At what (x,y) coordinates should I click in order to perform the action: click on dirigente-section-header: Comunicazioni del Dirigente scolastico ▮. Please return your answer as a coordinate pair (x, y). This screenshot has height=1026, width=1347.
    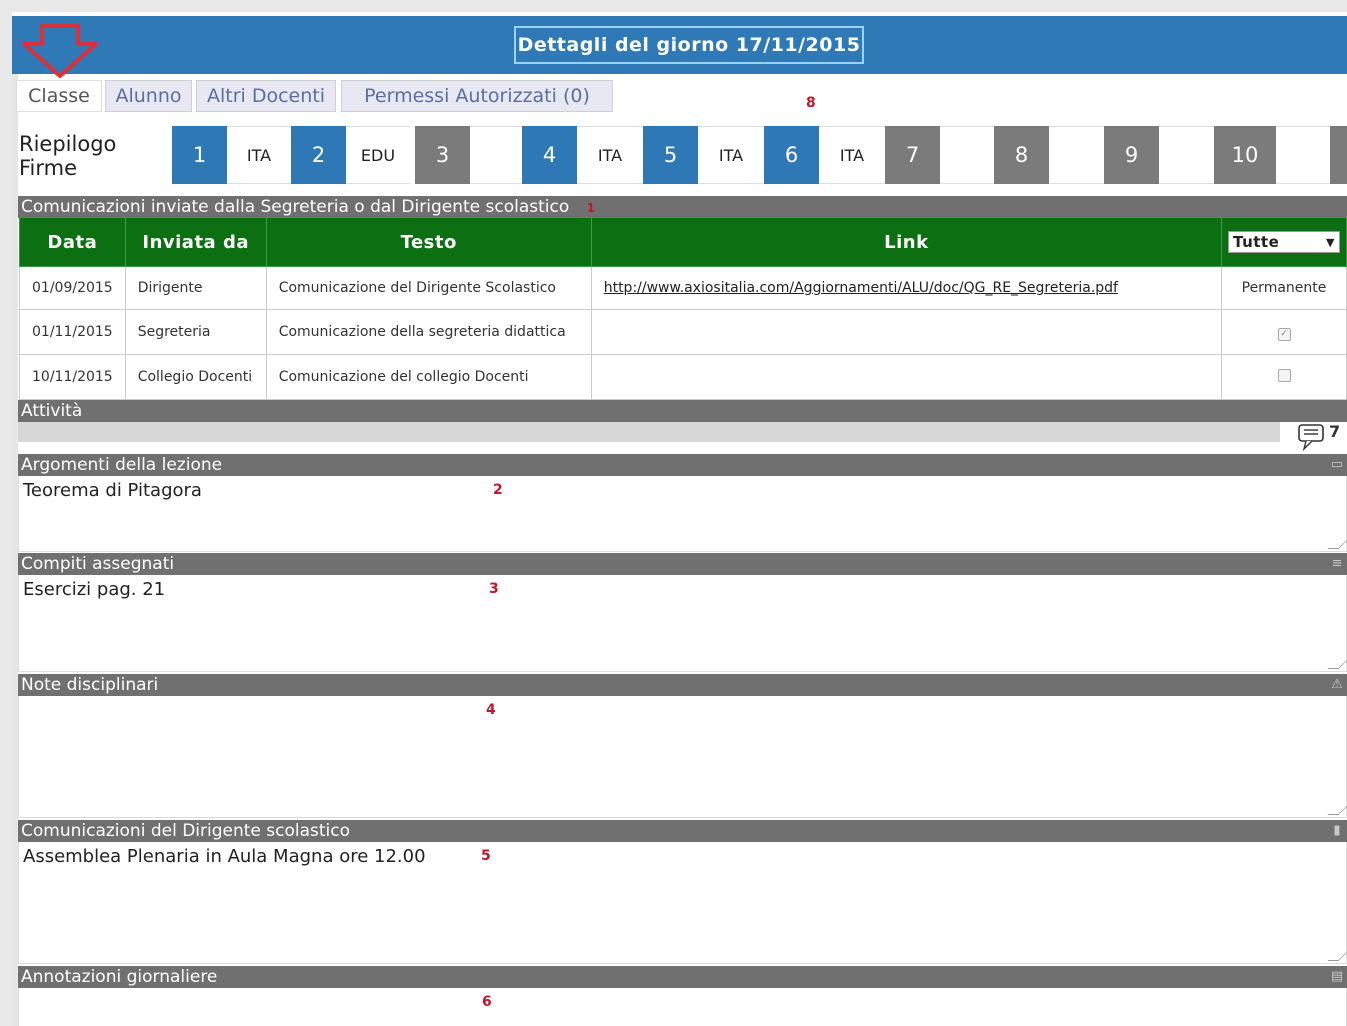
    Looking at the image, I should click on (682, 831).